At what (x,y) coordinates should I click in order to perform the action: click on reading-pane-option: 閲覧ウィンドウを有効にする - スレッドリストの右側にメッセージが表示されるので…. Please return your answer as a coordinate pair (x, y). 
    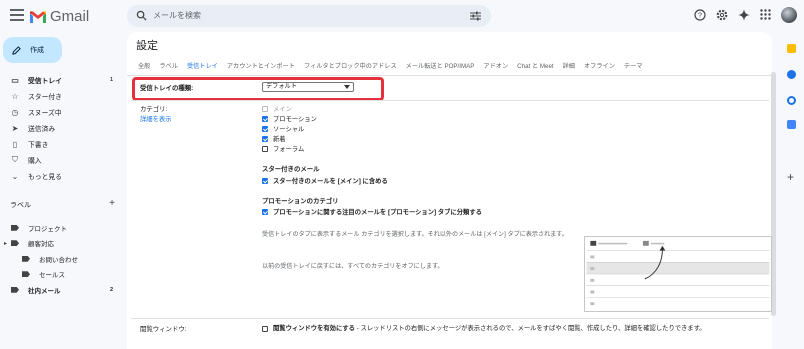
    Looking at the image, I should click on (512, 329).